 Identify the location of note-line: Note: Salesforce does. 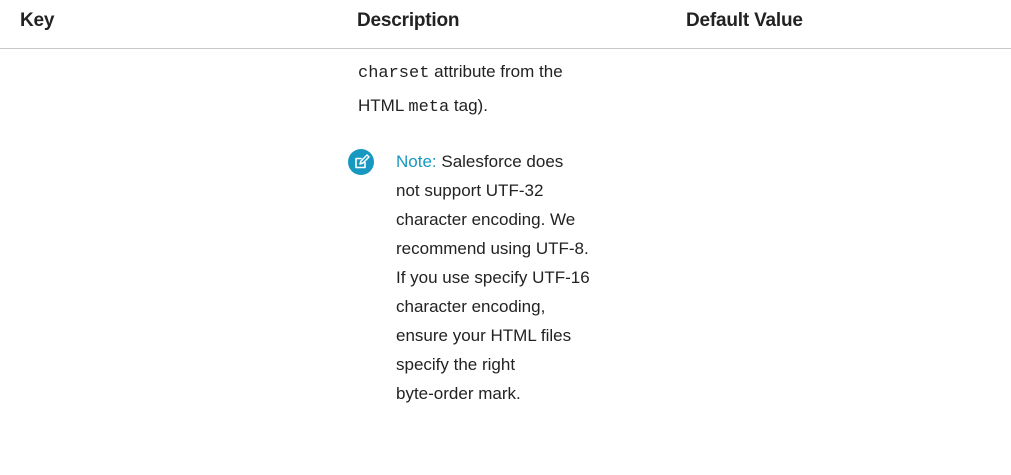
(531, 161).